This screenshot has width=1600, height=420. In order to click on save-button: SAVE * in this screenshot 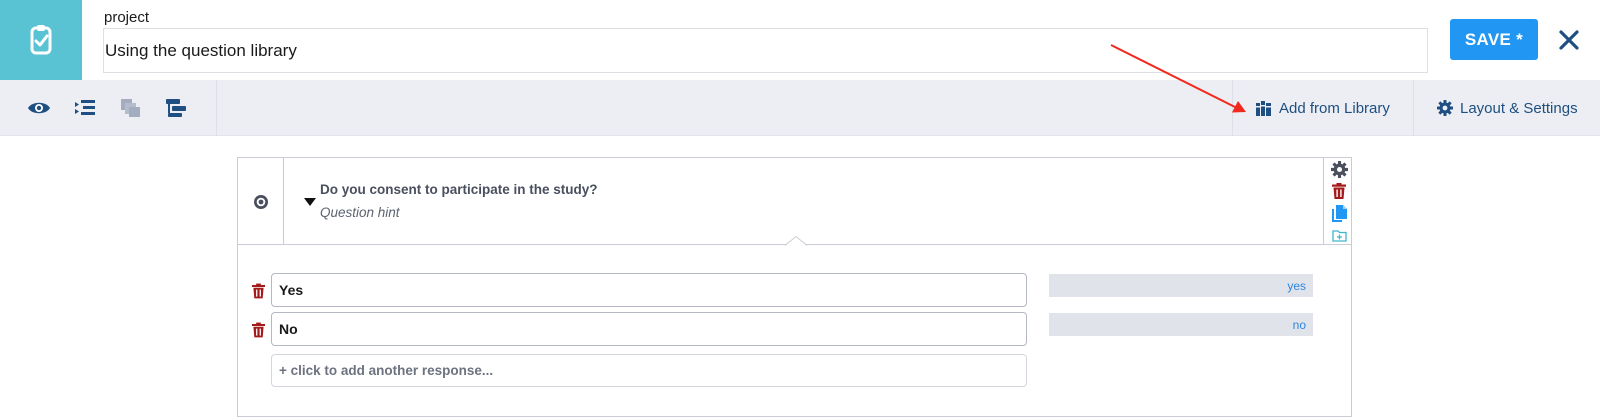, I will do `click(1494, 39)`.